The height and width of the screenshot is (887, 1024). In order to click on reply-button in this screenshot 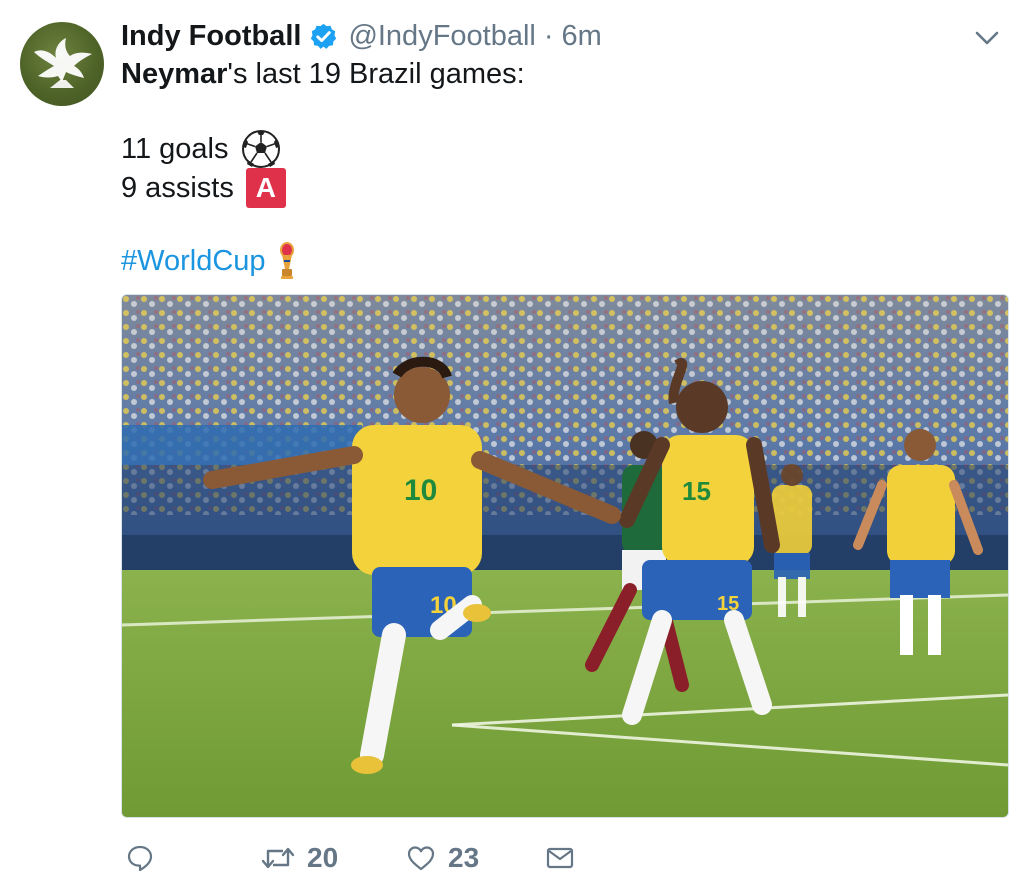, I will do `click(140, 858)`.